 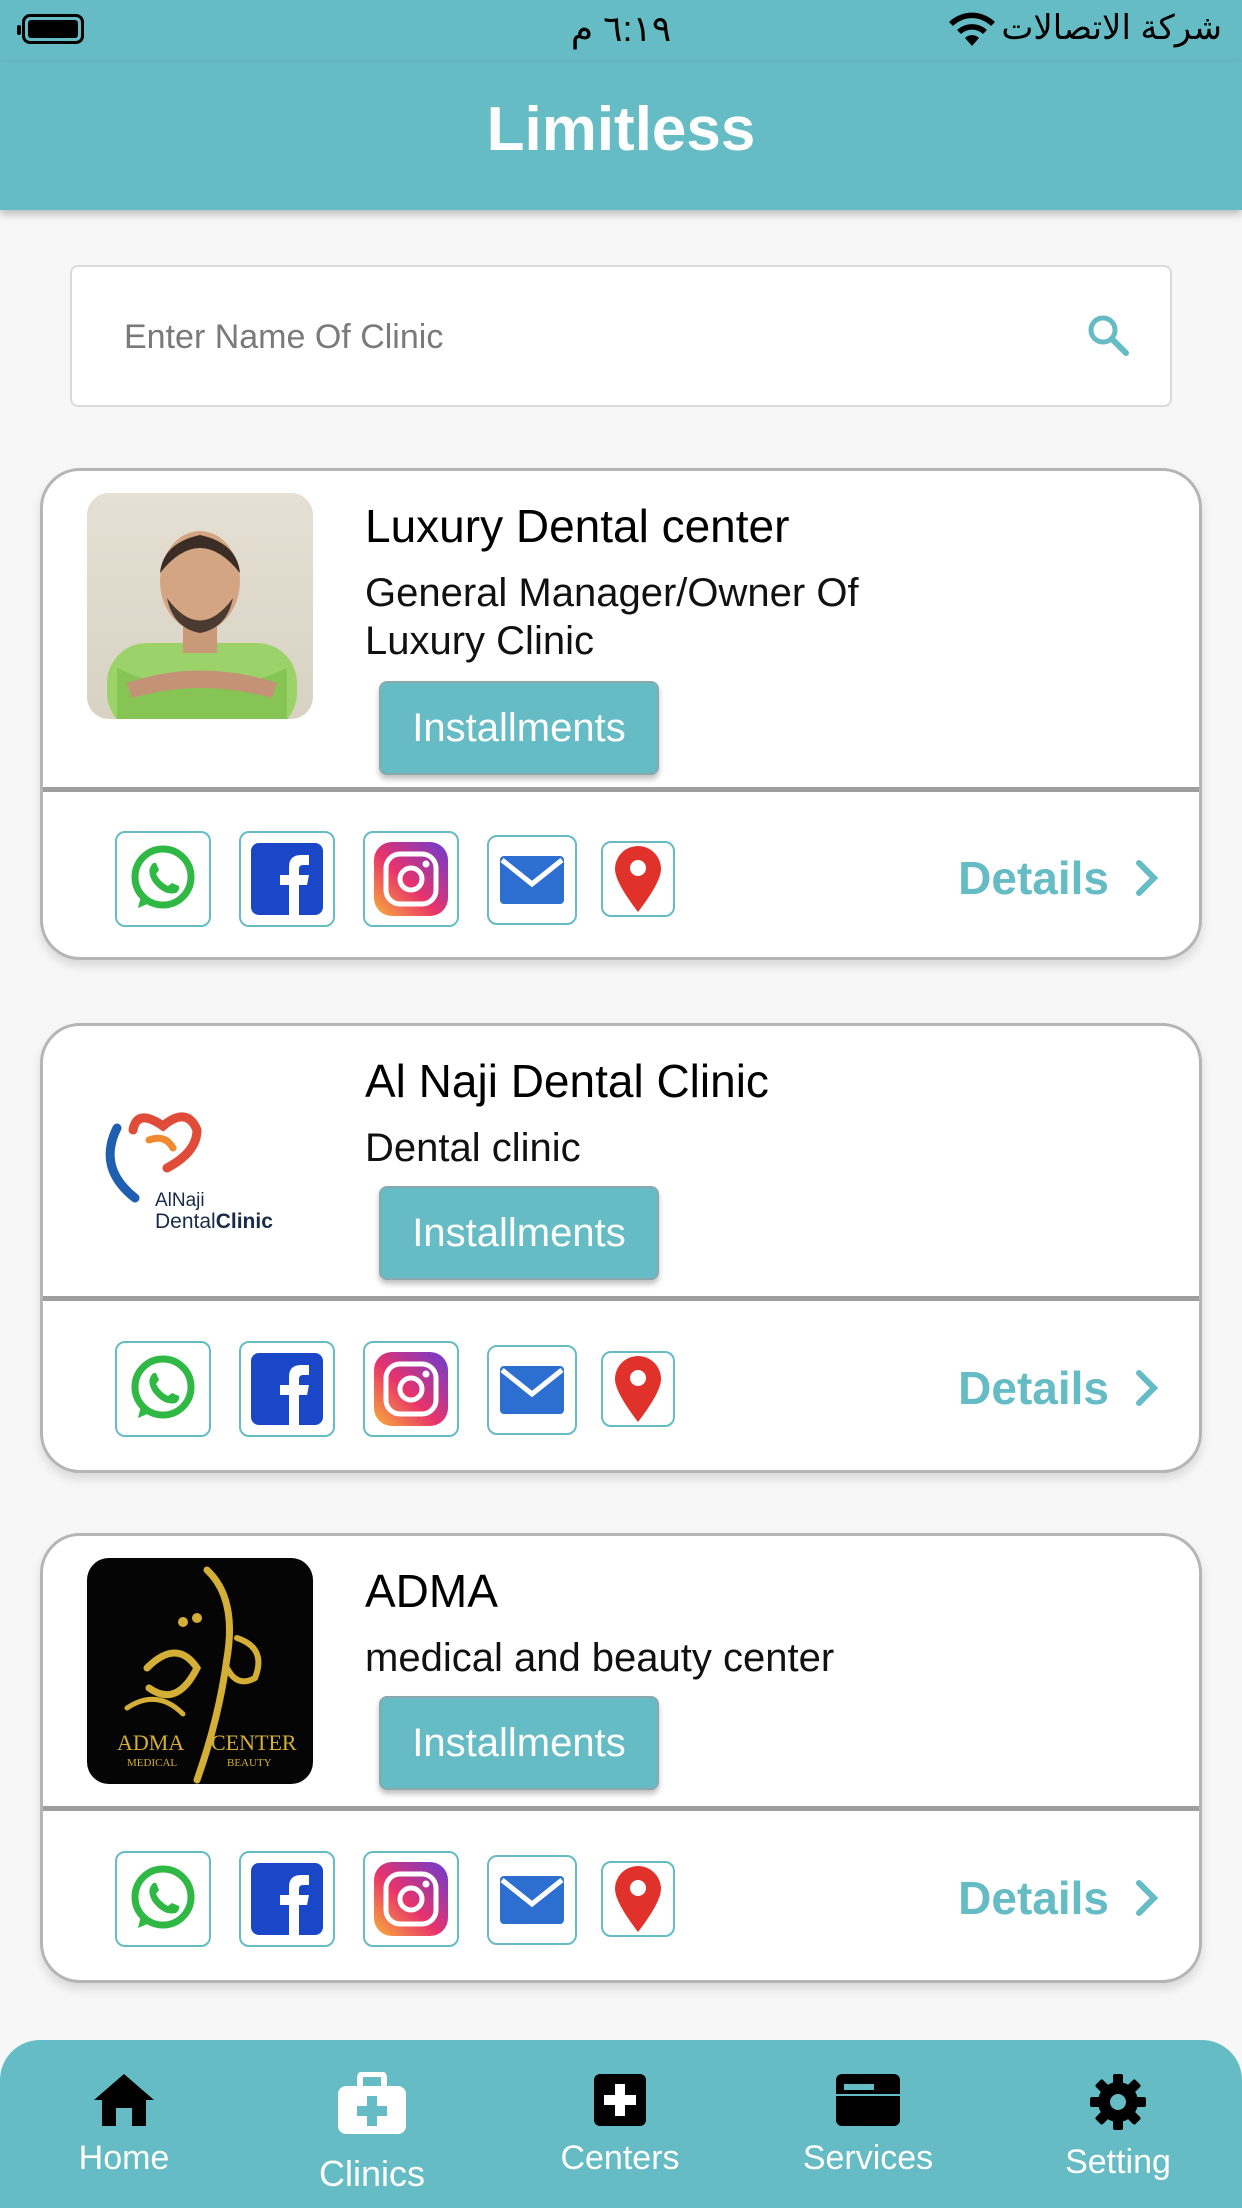 I want to click on plus-square-icon, so click(x=620, y=2100).